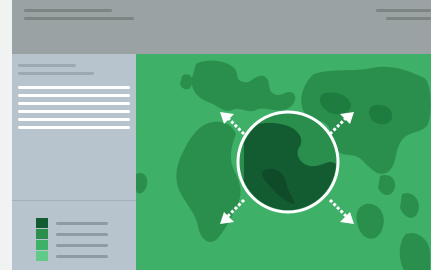  Describe the element at coordinates (403, 10) in the screenshot. I see `menu-placeholder` at that location.